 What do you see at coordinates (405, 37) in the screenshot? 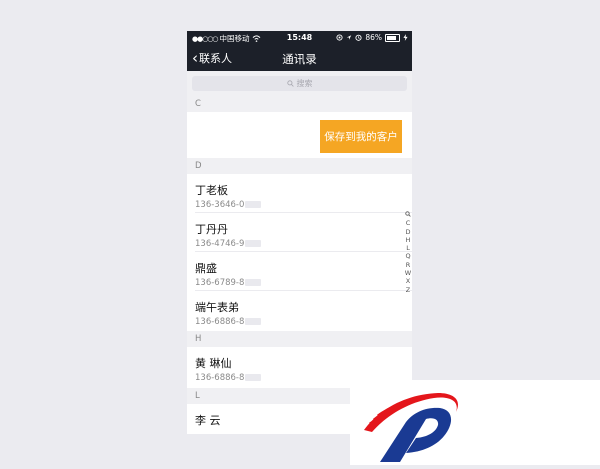
I see `charging-icon` at bounding box center [405, 37].